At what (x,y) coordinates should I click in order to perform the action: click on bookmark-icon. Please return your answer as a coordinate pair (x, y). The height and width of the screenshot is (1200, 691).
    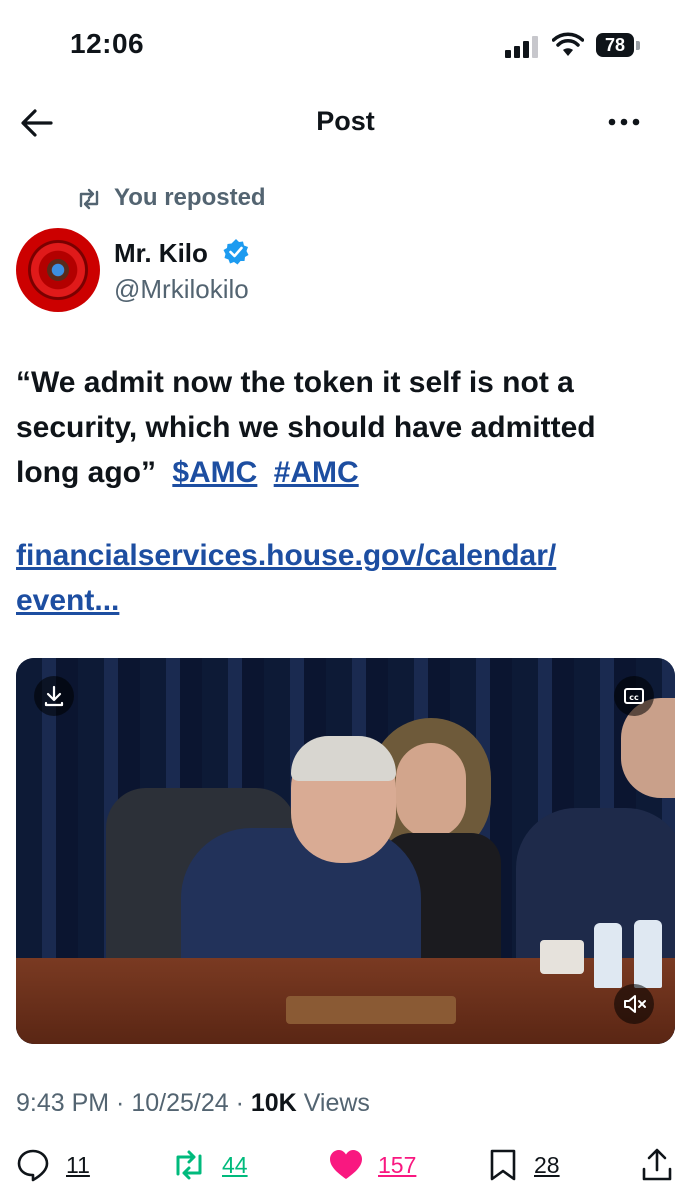
    Looking at the image, I should click on (503, 1165).